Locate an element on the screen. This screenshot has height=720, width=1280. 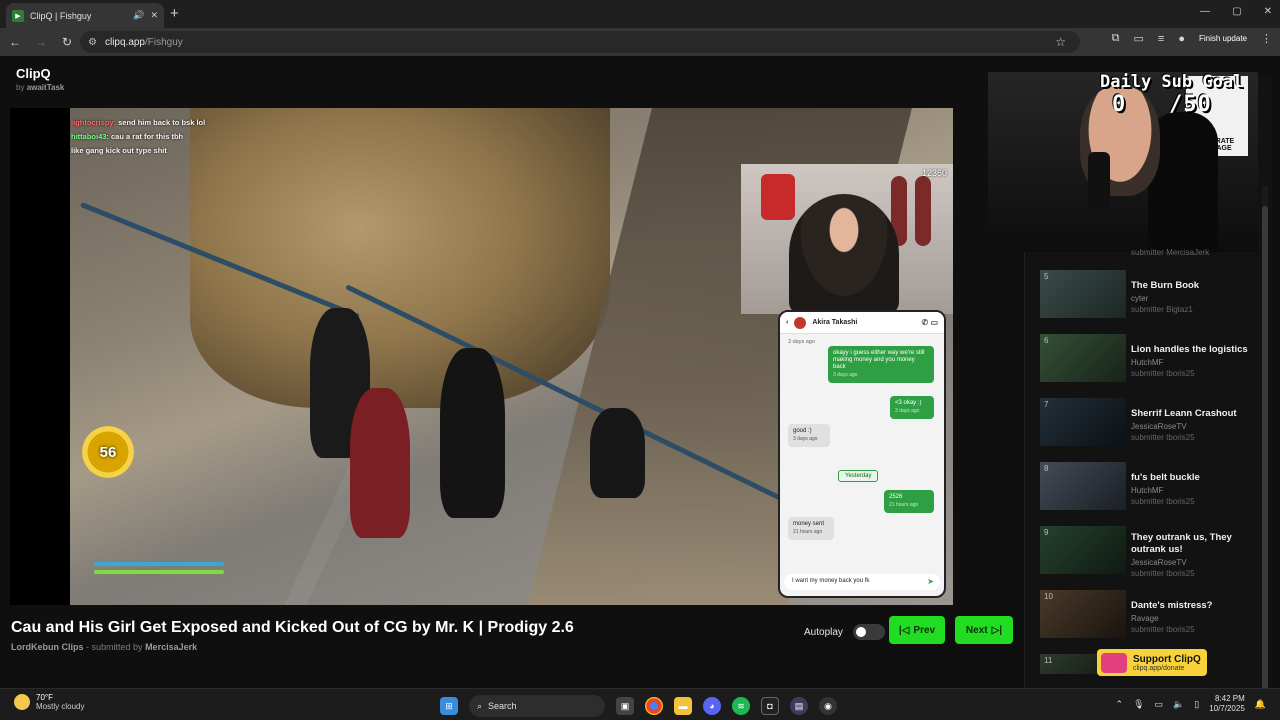
contact-name: Akira Takashi is located at coordinates (835, 322).